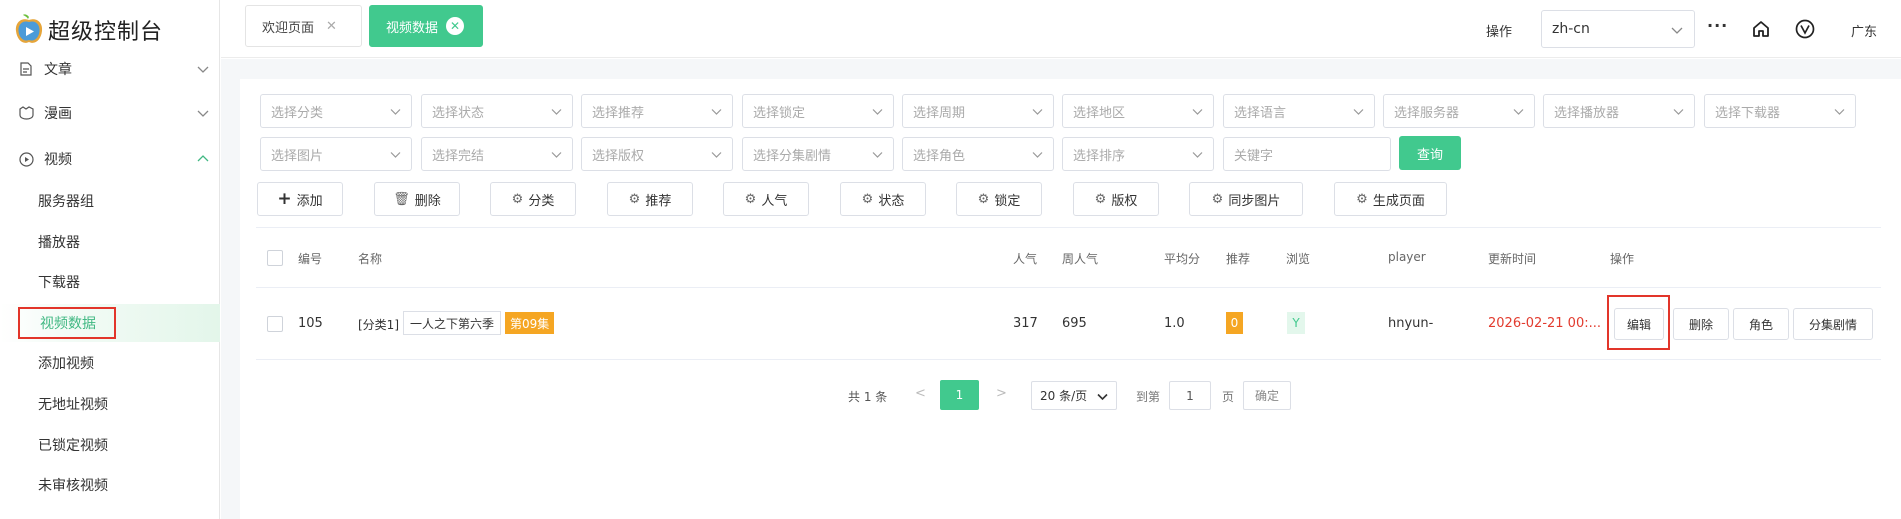  Describe the element at coordinates (110, 113) in the screenshot. I see `sidebar-group-comics: 漫画` at that location.